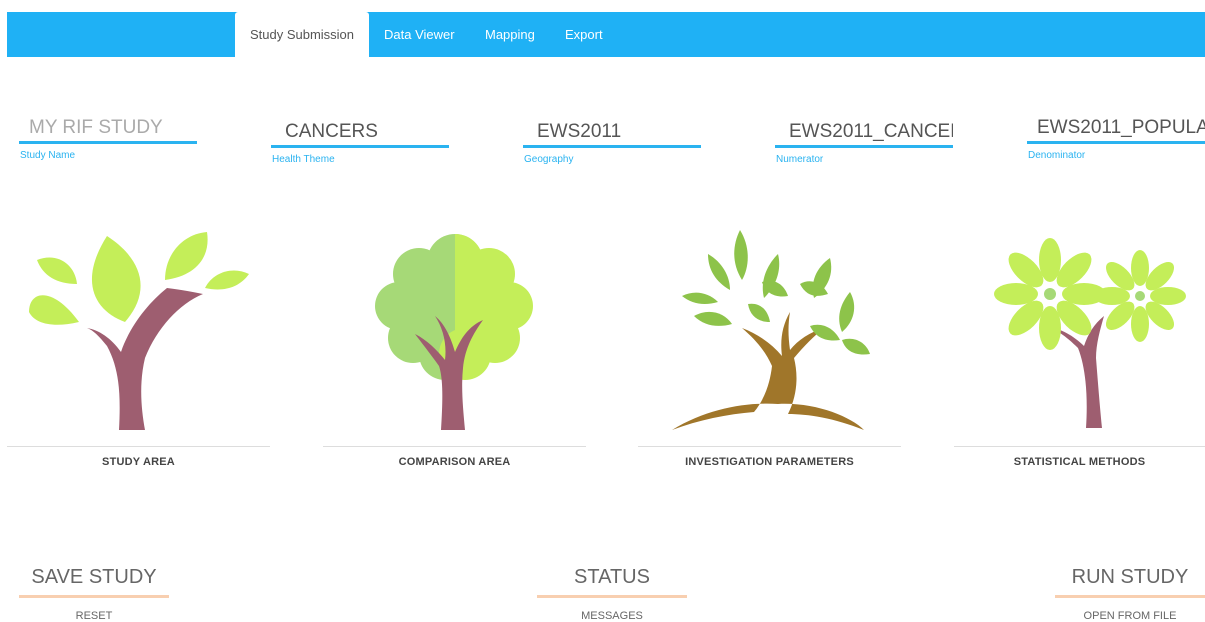 The image size is (1205, 622). Describe the element at coordinates (139, 331) in the screenshot. I see `study-area-tree-icon` at that location.